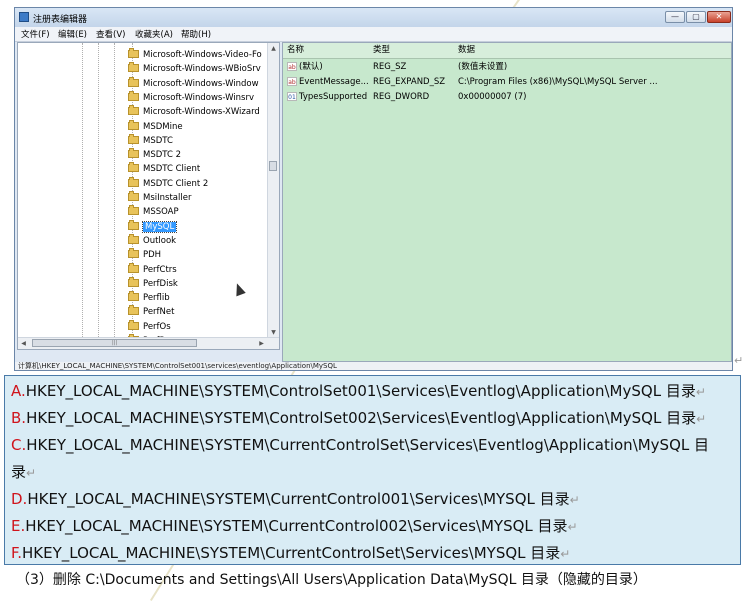 Image resolution: width=752 pixels, height=601 pixels. I want to click on tree-item: PerfOs, so click(149, 326).